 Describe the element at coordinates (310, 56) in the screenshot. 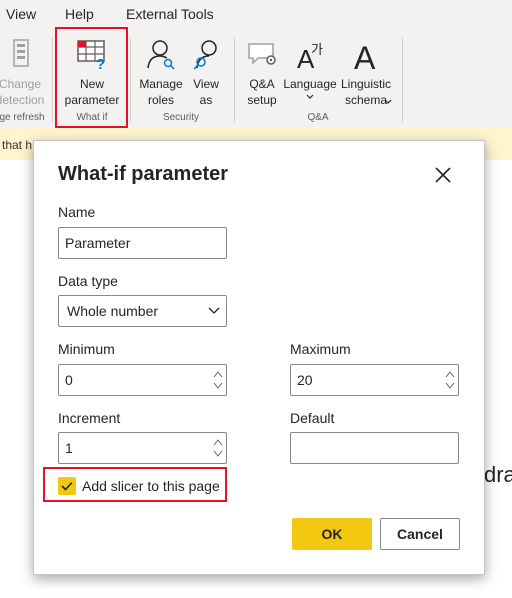

I see `language-icon: A 가` at that location.